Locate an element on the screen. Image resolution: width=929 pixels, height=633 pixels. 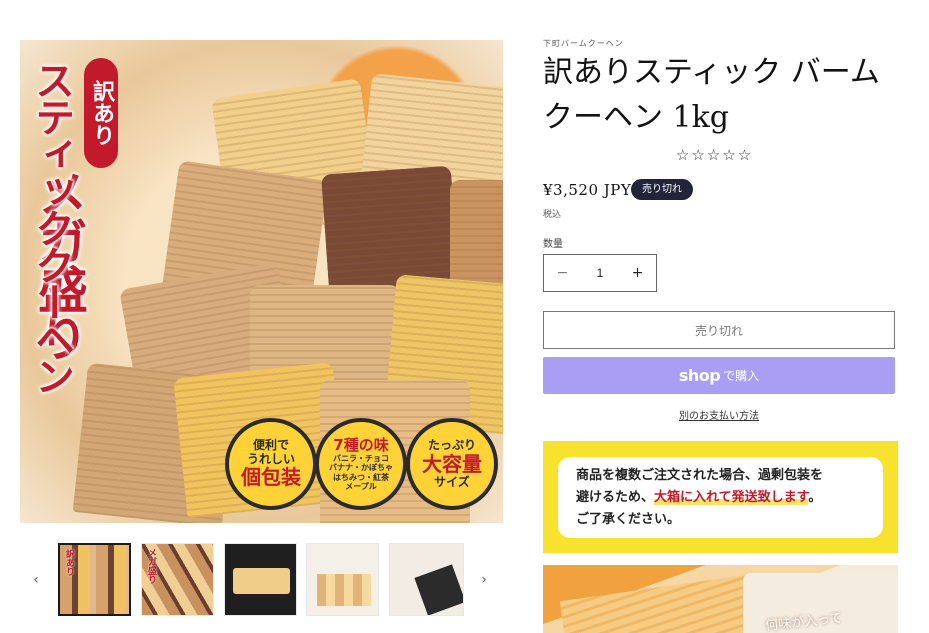
sold-out-button: 売り切れ is located at coordinates (719, 330).